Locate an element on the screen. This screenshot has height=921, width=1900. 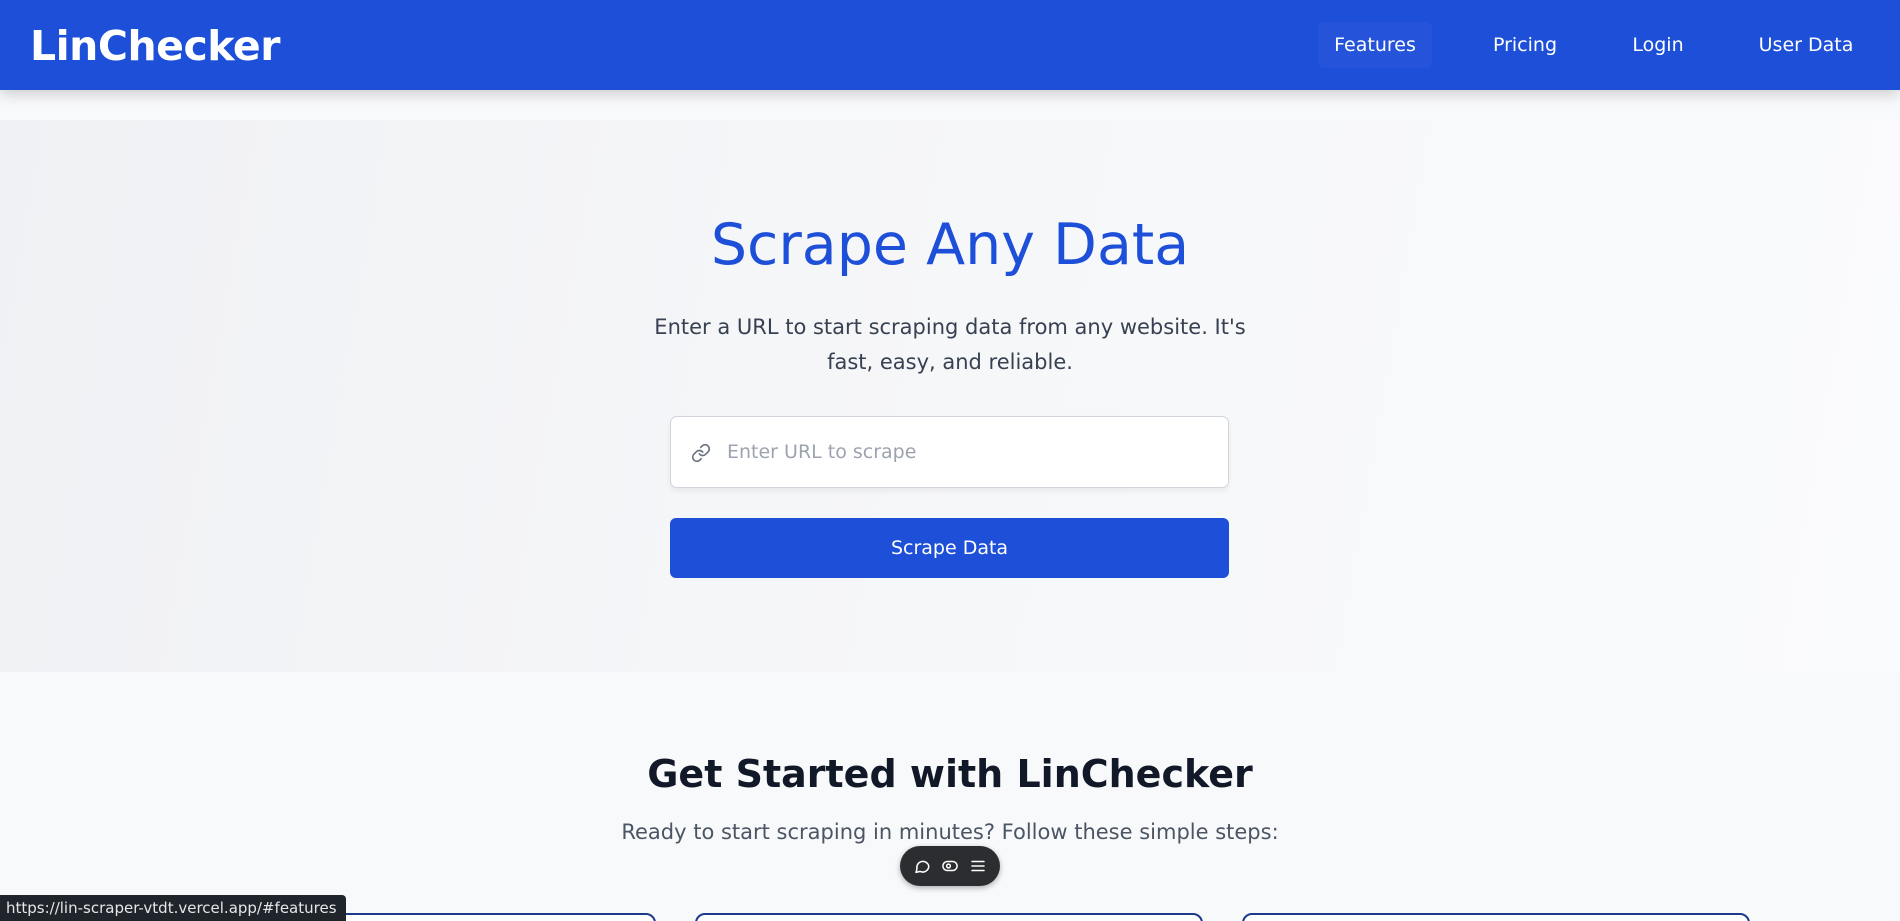
url-input-container is located at coordinates (949, 452).